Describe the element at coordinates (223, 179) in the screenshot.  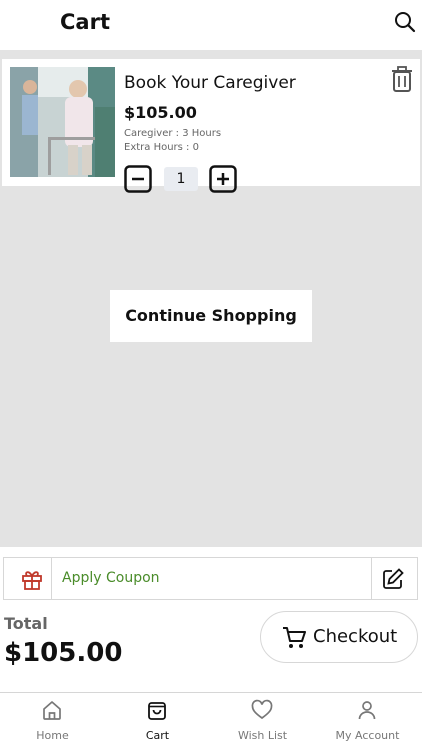
I see `increase-quantity-button` at that location.